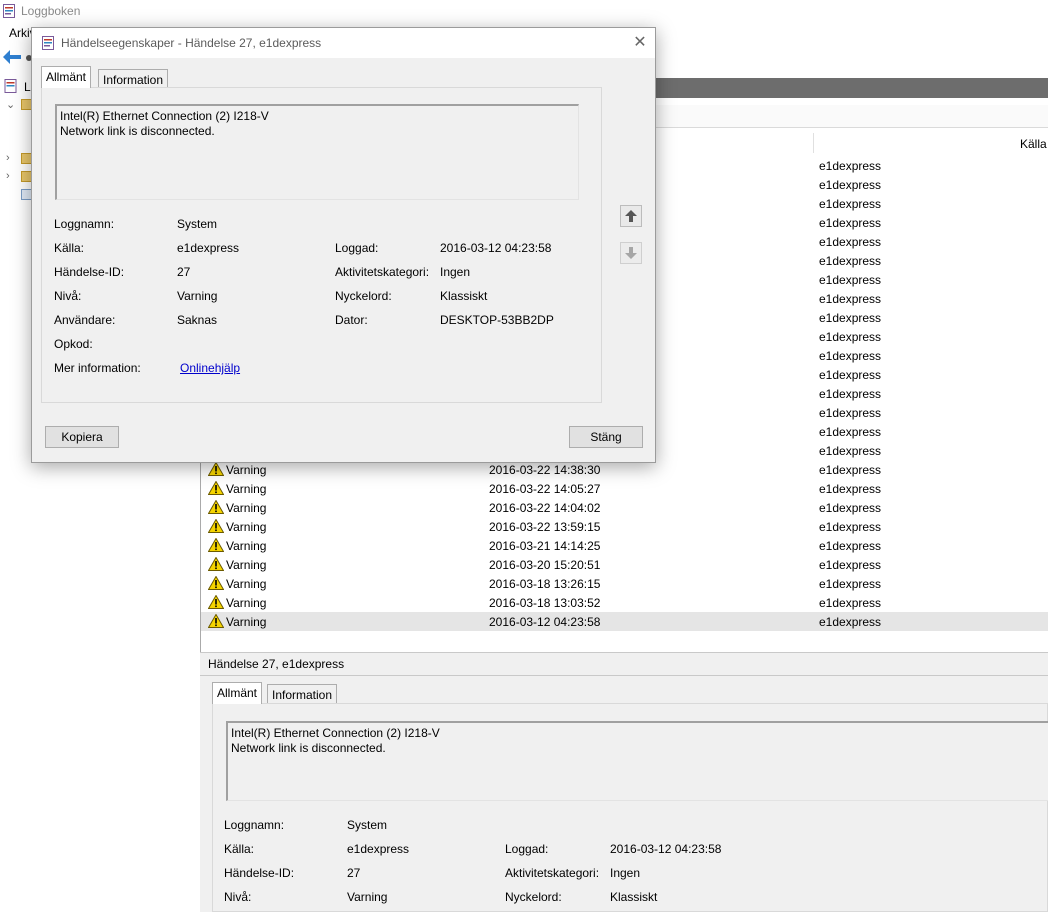  Describe the element at coordinates (527, 849) in the screenshot. I see `logged-label: Loggad:` at that location.